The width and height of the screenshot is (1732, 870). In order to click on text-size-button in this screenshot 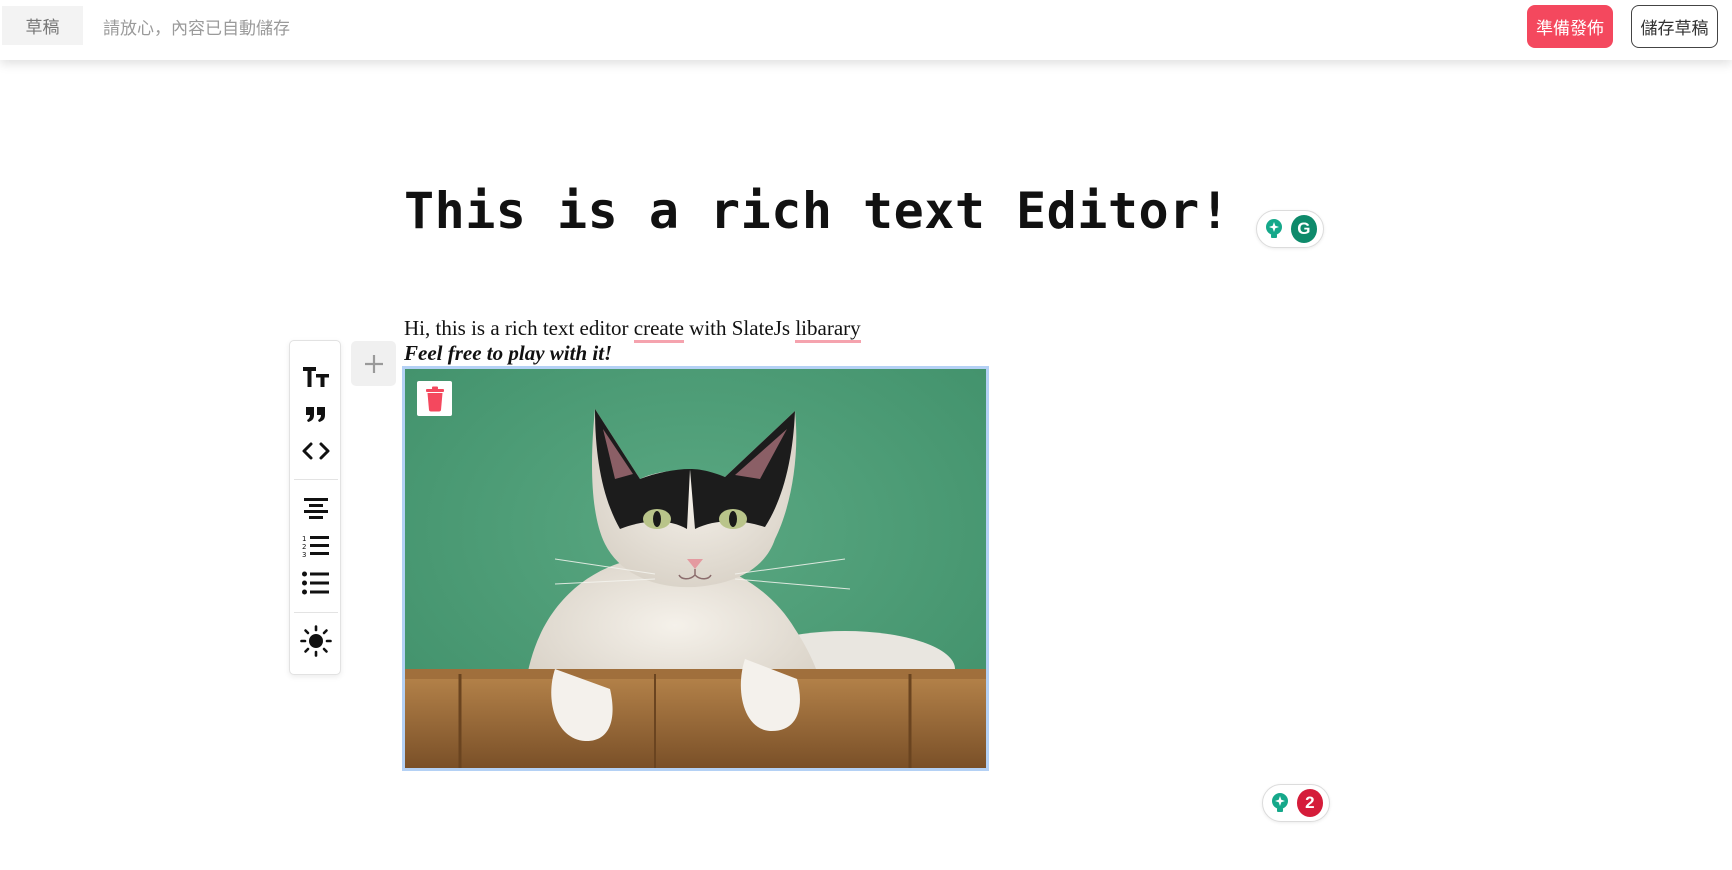, I will do `click(316, 377)`.